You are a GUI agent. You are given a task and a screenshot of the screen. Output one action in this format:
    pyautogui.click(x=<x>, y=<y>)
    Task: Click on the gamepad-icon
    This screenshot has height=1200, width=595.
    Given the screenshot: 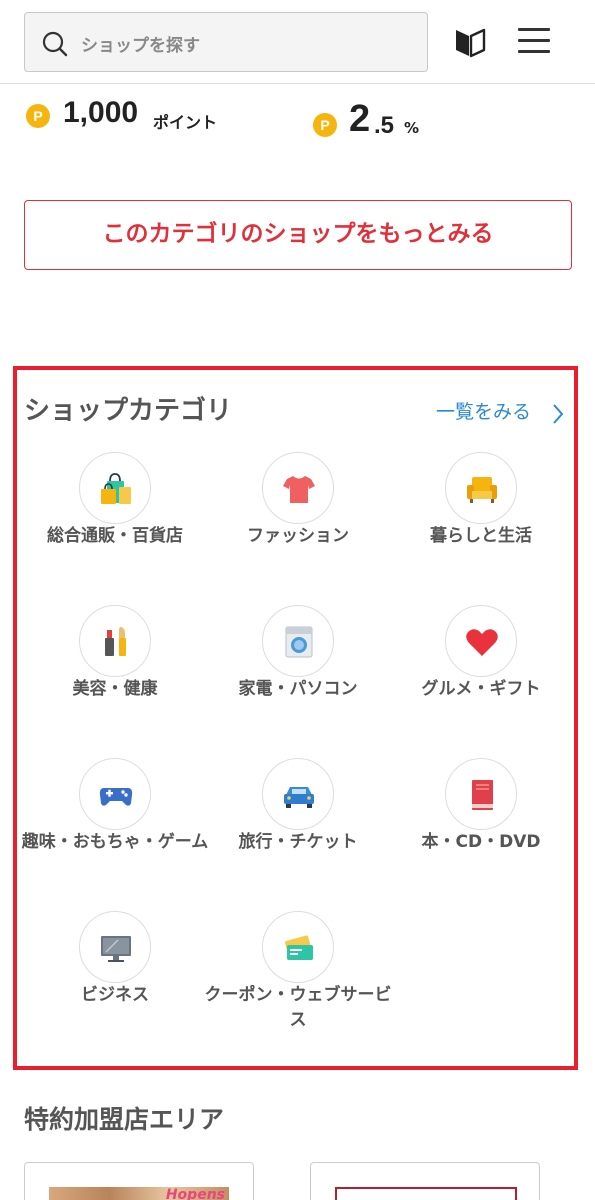 What is the action you would take?
    pyautogui.click(x=116, y=797)
    